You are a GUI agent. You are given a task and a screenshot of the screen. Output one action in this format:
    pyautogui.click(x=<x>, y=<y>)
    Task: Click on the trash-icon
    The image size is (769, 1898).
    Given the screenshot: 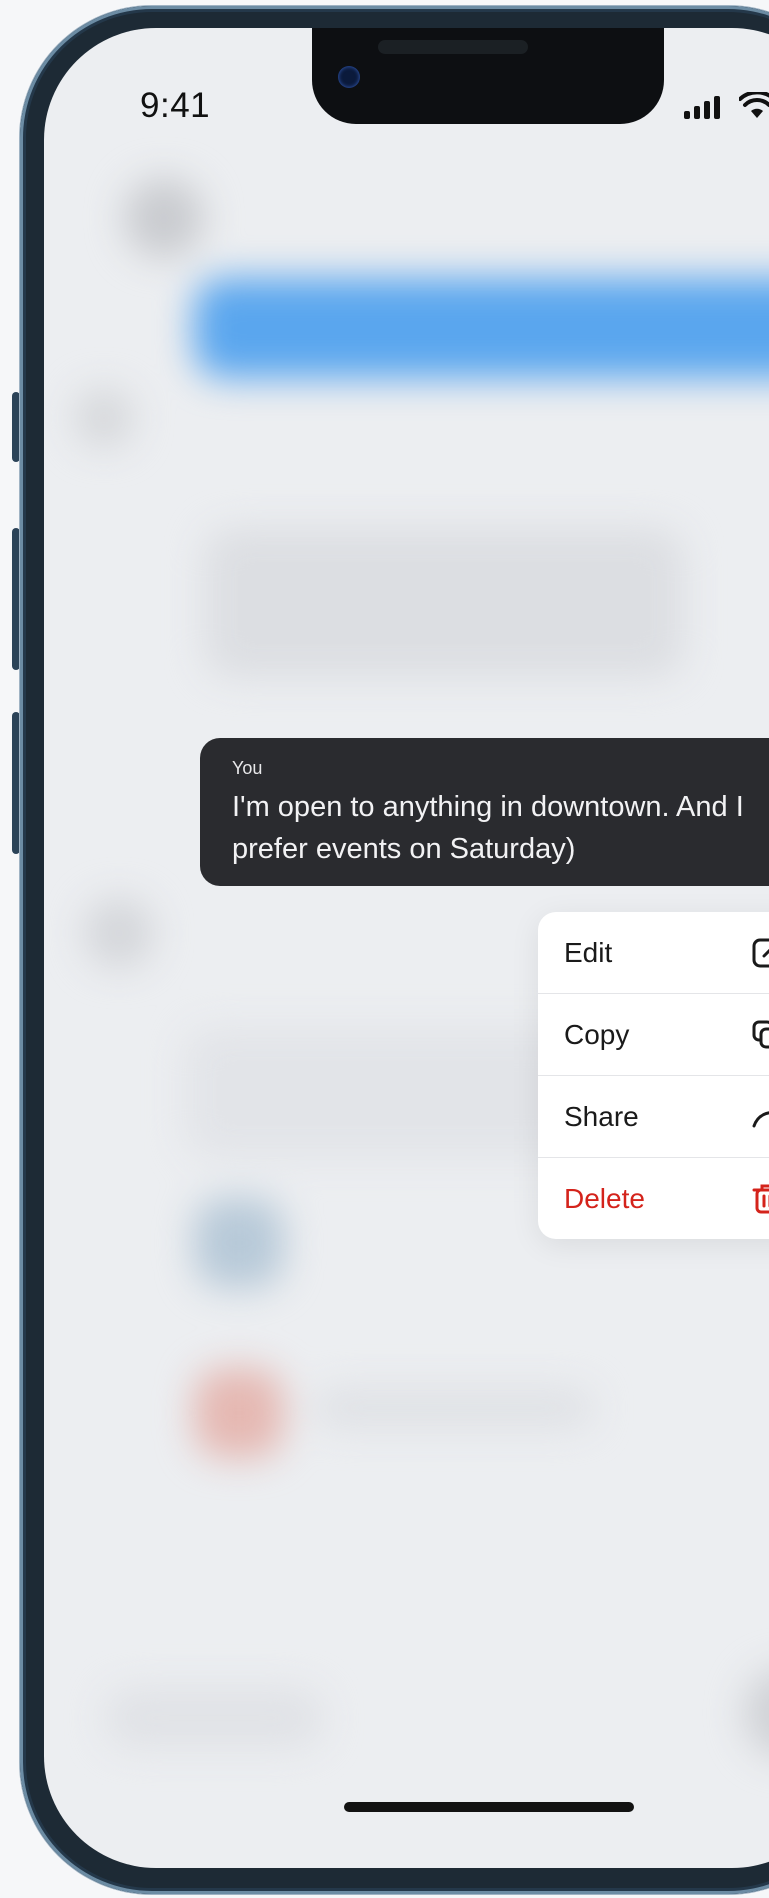 What is the action you would take?
    pyautogui.click(x=760, y=1199)
    